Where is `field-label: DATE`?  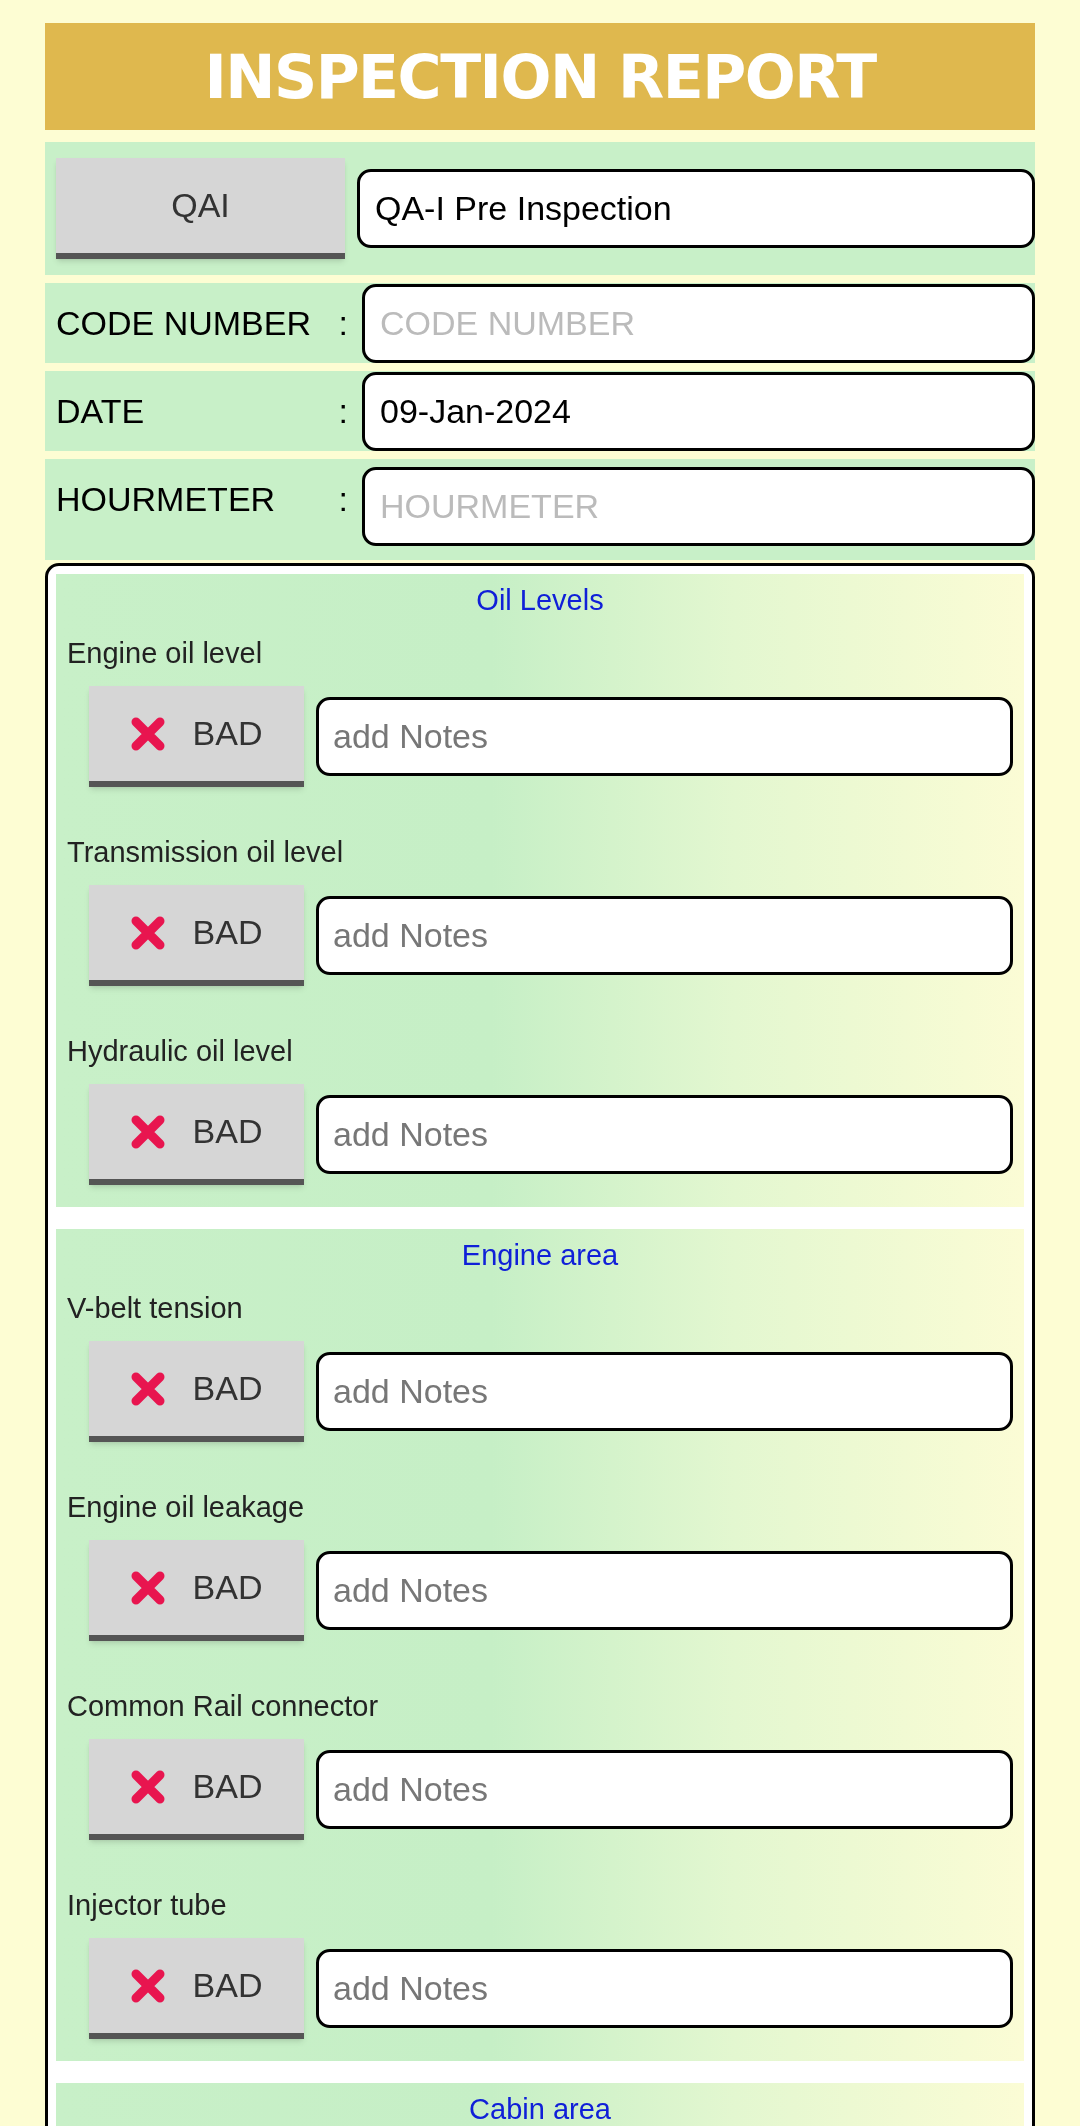 field-label: DATE is located at coordinates (100, 411).